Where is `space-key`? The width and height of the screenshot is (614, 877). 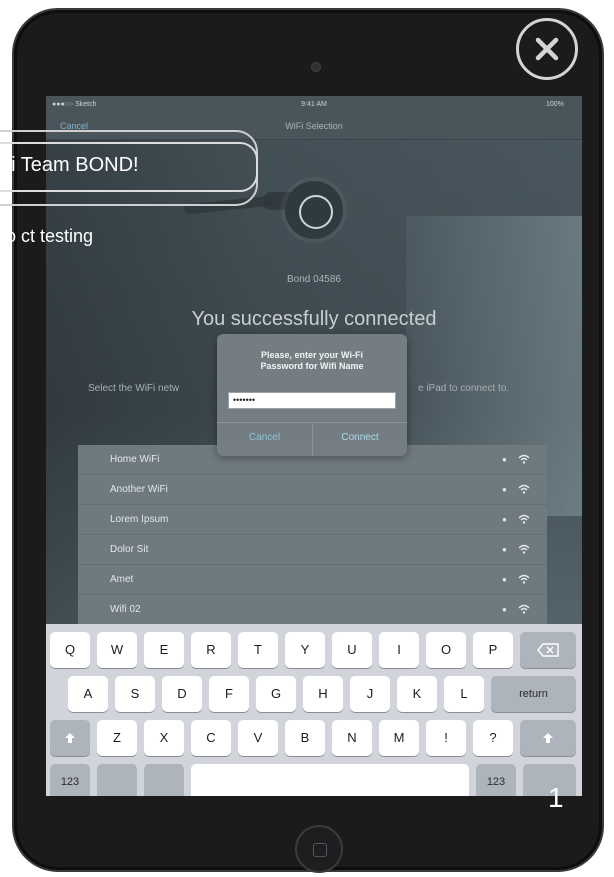
space-key is located at coordinates (330, 780).